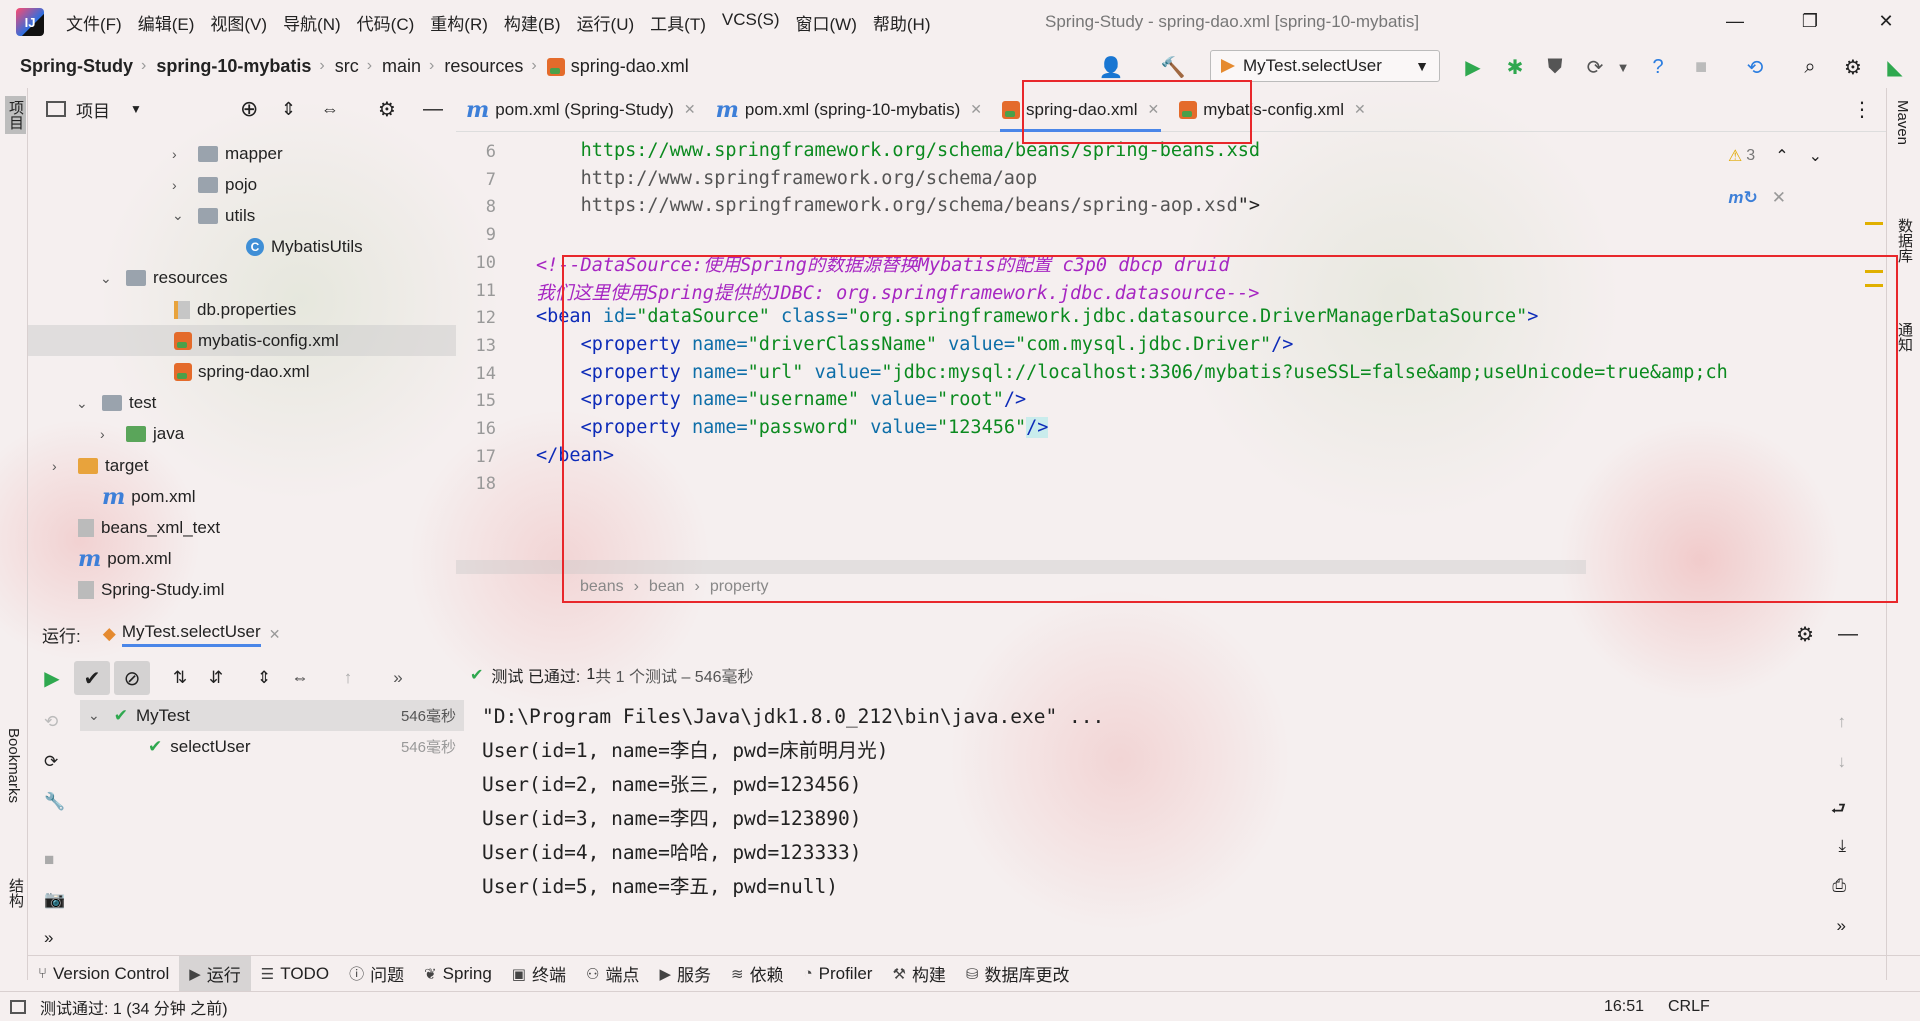  I want to click on restore-icon: ❐, so click(1810, 21).